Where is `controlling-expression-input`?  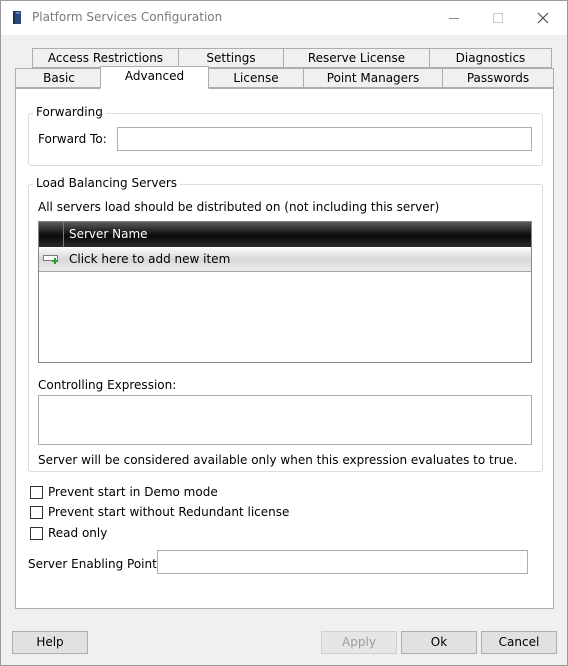 controlling-expression-input is located at coordinates (285, 420).